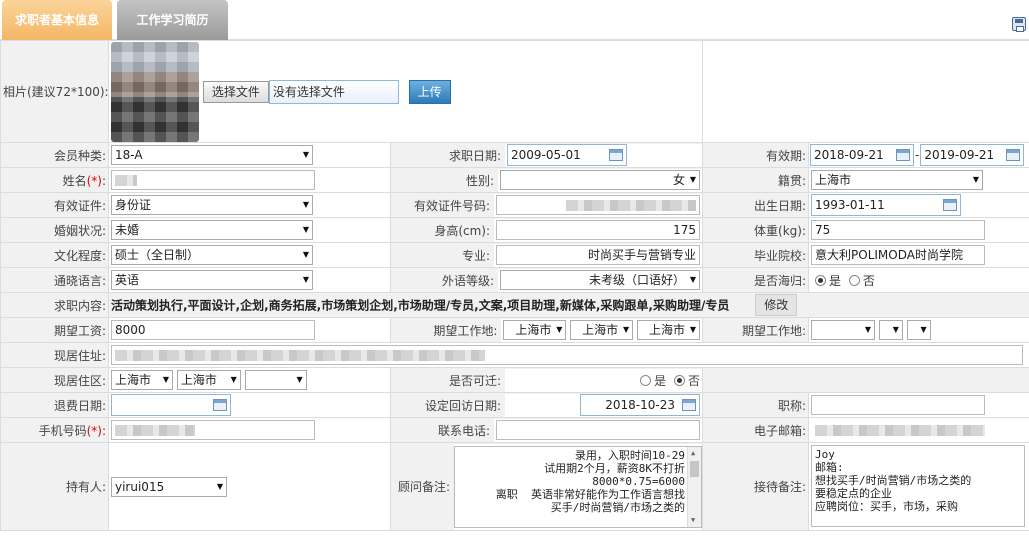 The width and height of the screenshot is (1029, 541). Describe the element at coordinates (169, 486) in the screenshot. I see `holder-select: yirui015` at that location.